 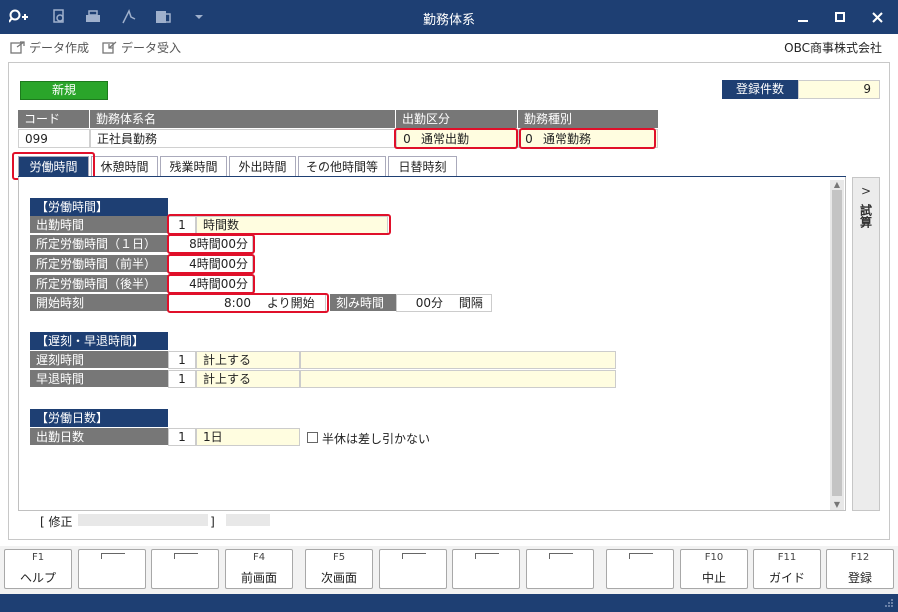 I want to click on vertical-scrollbar: ▲ ▼, so click(x=837, y=345).